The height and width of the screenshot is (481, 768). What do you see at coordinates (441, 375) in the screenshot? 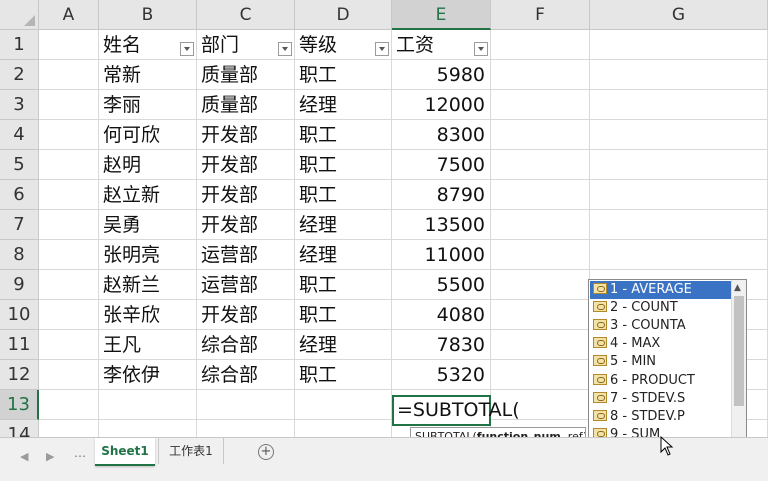
I see `salary-cell: 5320` at bounding box center [441, 375].